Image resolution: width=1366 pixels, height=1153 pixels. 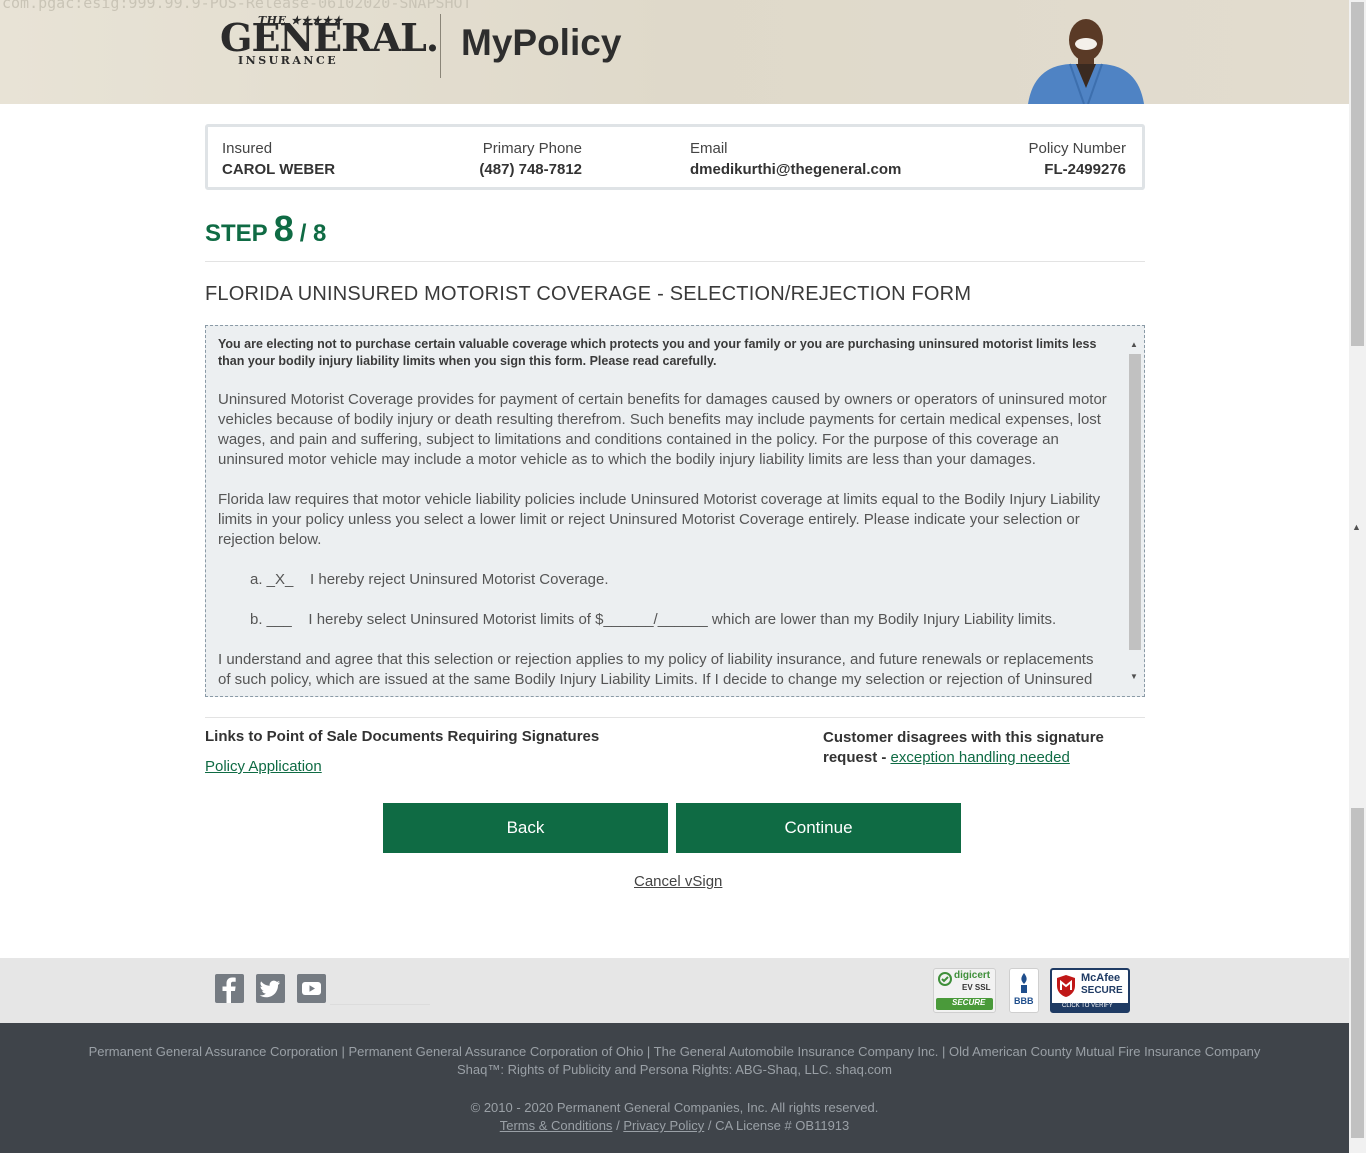 I want to click on general-logo: THE ★★★★★ GENERAL. INSURANCE, so click(x=329, y=42).